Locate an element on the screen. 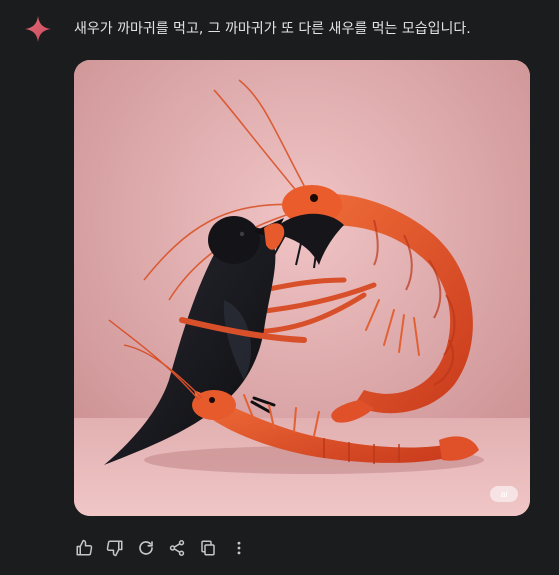 The image size is (559, 575). ai-generated-badge: ai is located at coordinates (504, 494).